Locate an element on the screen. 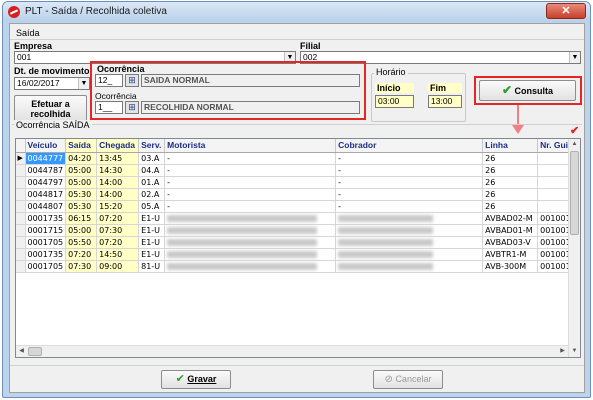 The image size is (593, 400). dt-movimento-field: 16/02/2017 ▼ is located at coordinates (52, 83).